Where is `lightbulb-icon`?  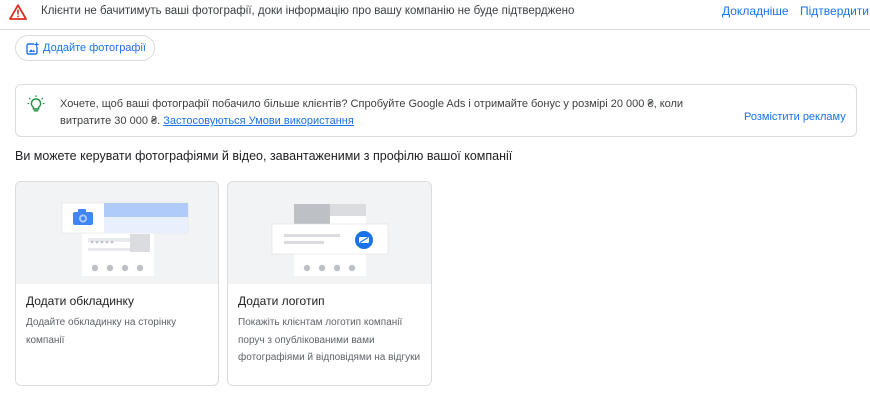 lightbulb-icon is located at coordinates (36, 103).